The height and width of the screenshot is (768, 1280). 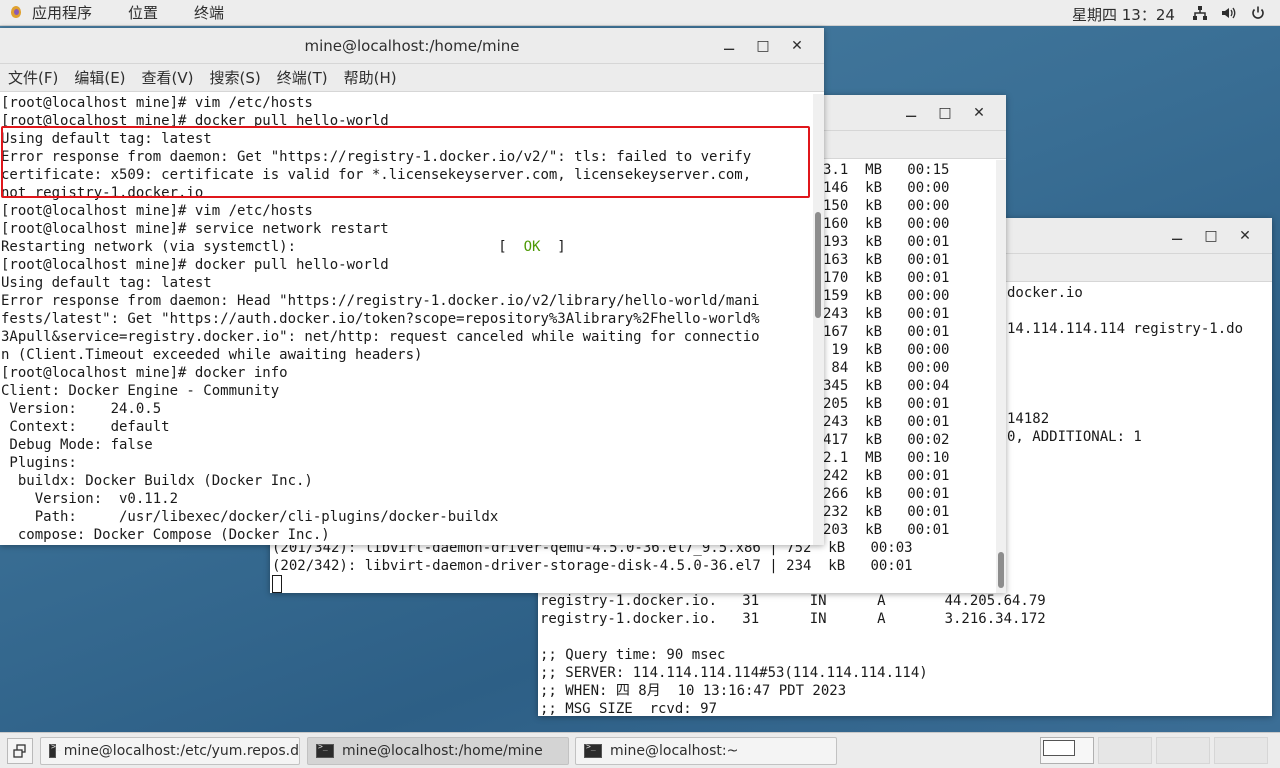 I want to click on power-icon, so click(x=1258, y=13).